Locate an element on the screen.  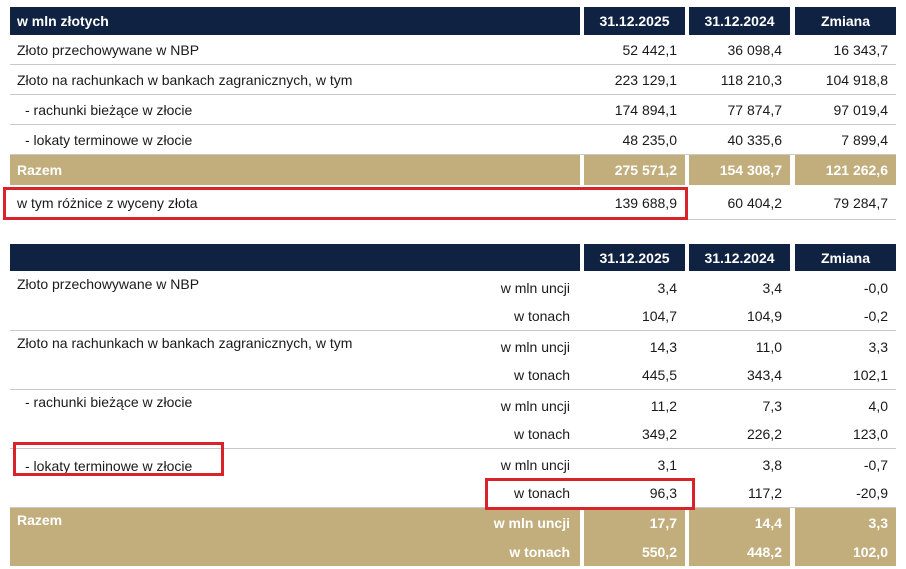
total-2024: 448,2 is located at coordinates (739, 551).